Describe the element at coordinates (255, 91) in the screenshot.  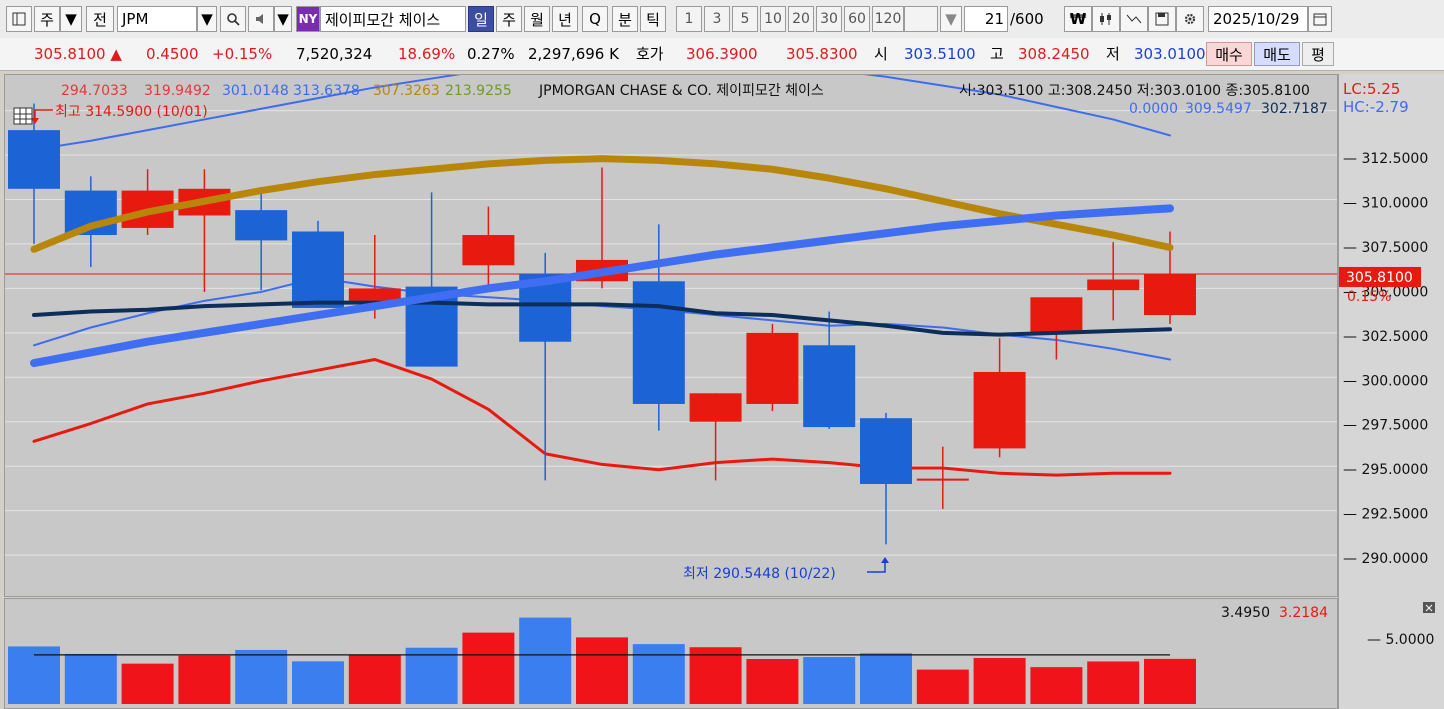
I see `legend-bb2-low: 301.0148` at that location.